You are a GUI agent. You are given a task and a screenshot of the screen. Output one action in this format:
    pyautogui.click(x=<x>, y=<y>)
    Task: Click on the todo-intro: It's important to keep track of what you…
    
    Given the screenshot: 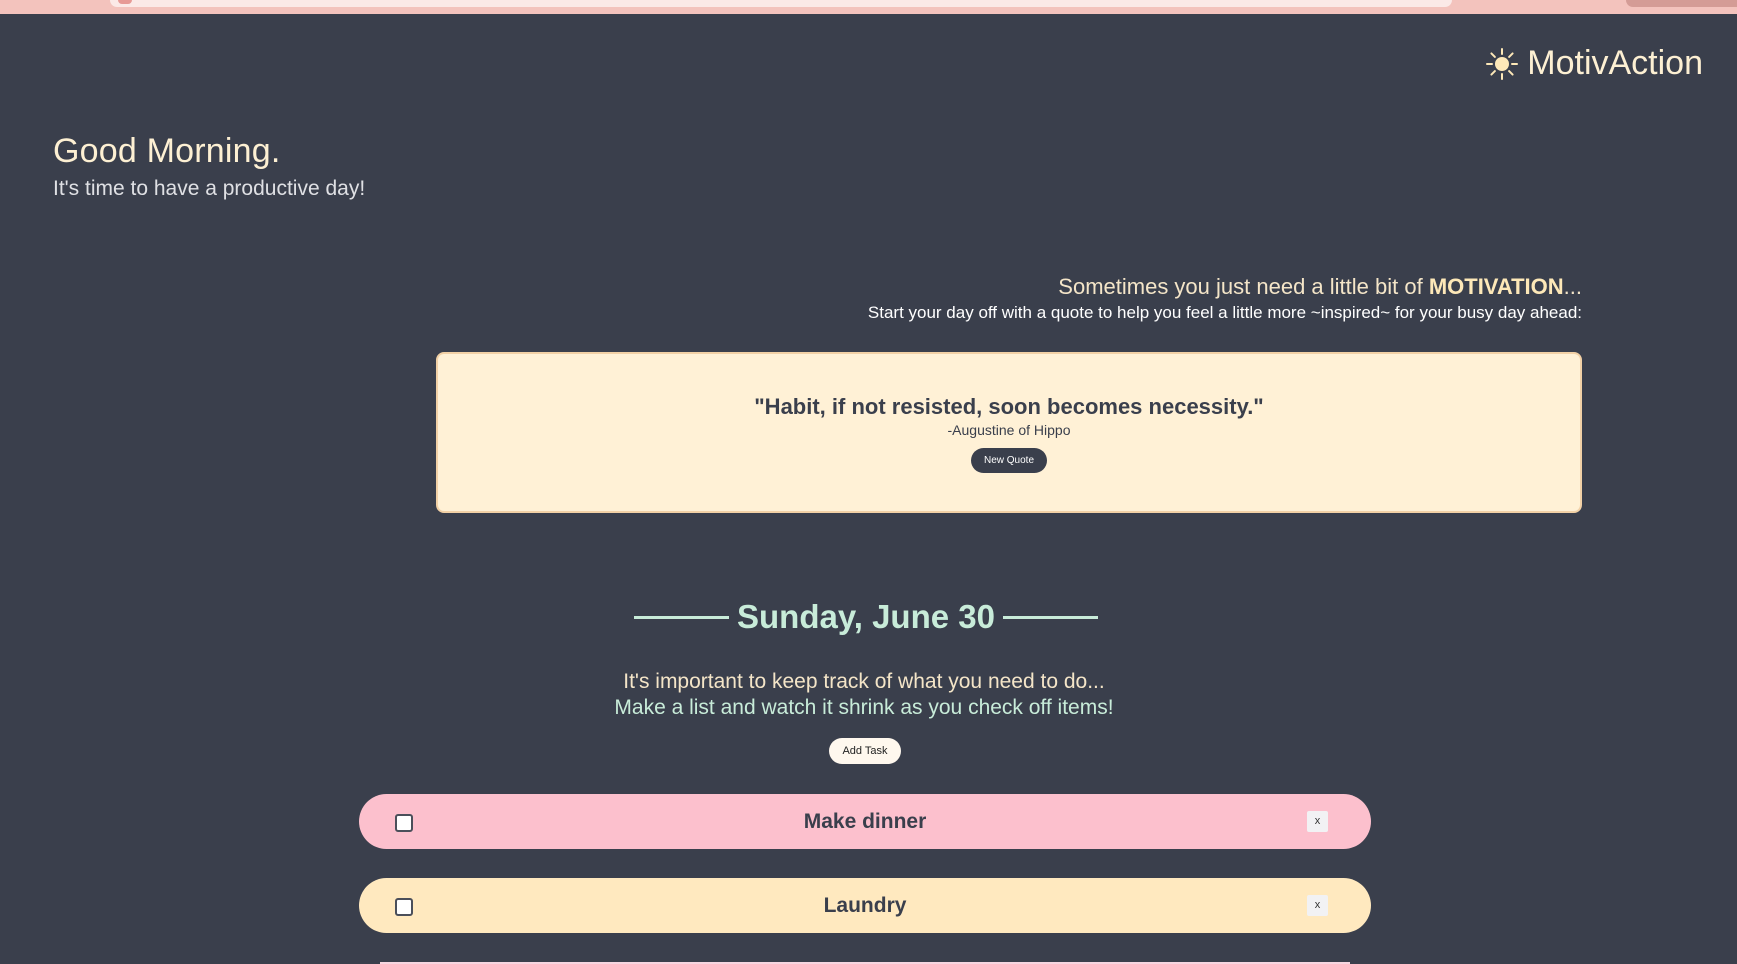 What is the action you would take?
    pyautogui.click(x=864, y=695)
    